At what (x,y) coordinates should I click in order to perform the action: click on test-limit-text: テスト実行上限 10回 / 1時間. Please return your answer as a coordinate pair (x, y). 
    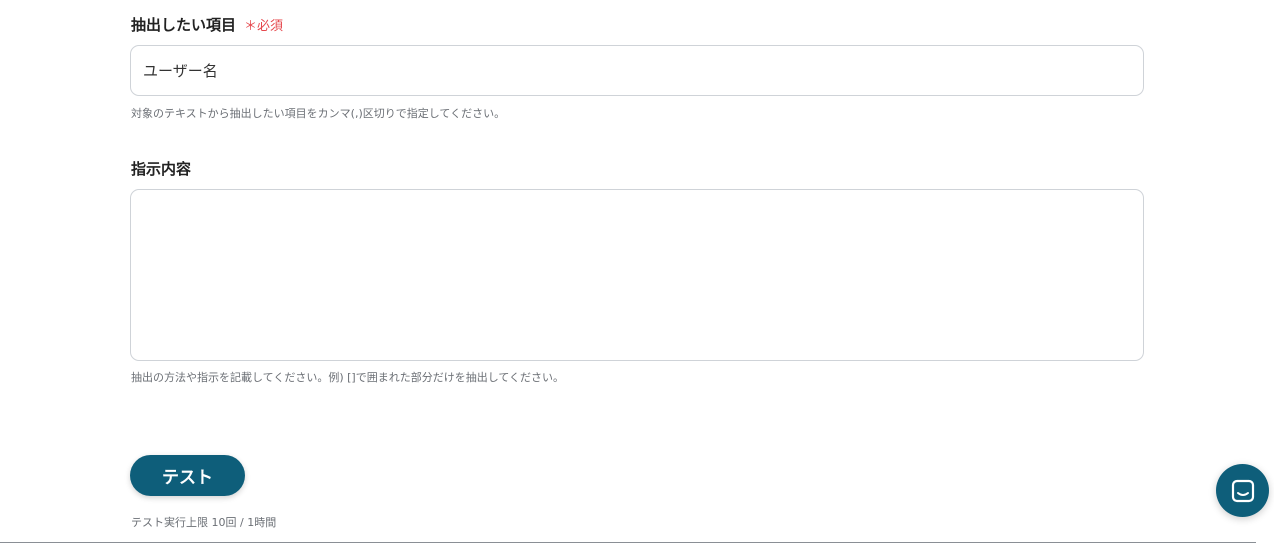
    Looking at the image, I should click on (204, 522).